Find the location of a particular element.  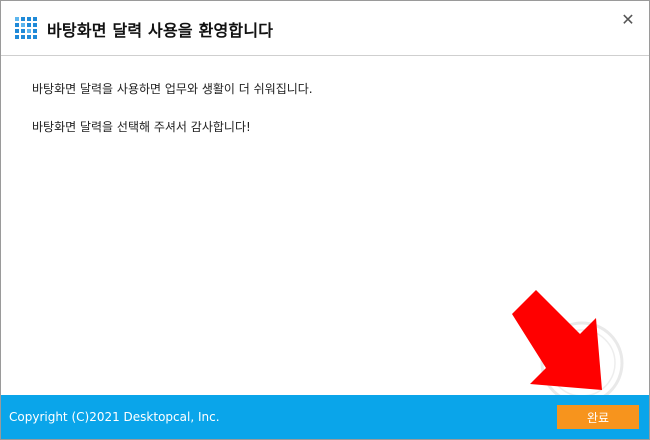

dialog-title: 바탕화면 달력 사용을 환영합니다 is located at coordinates (160, 30).